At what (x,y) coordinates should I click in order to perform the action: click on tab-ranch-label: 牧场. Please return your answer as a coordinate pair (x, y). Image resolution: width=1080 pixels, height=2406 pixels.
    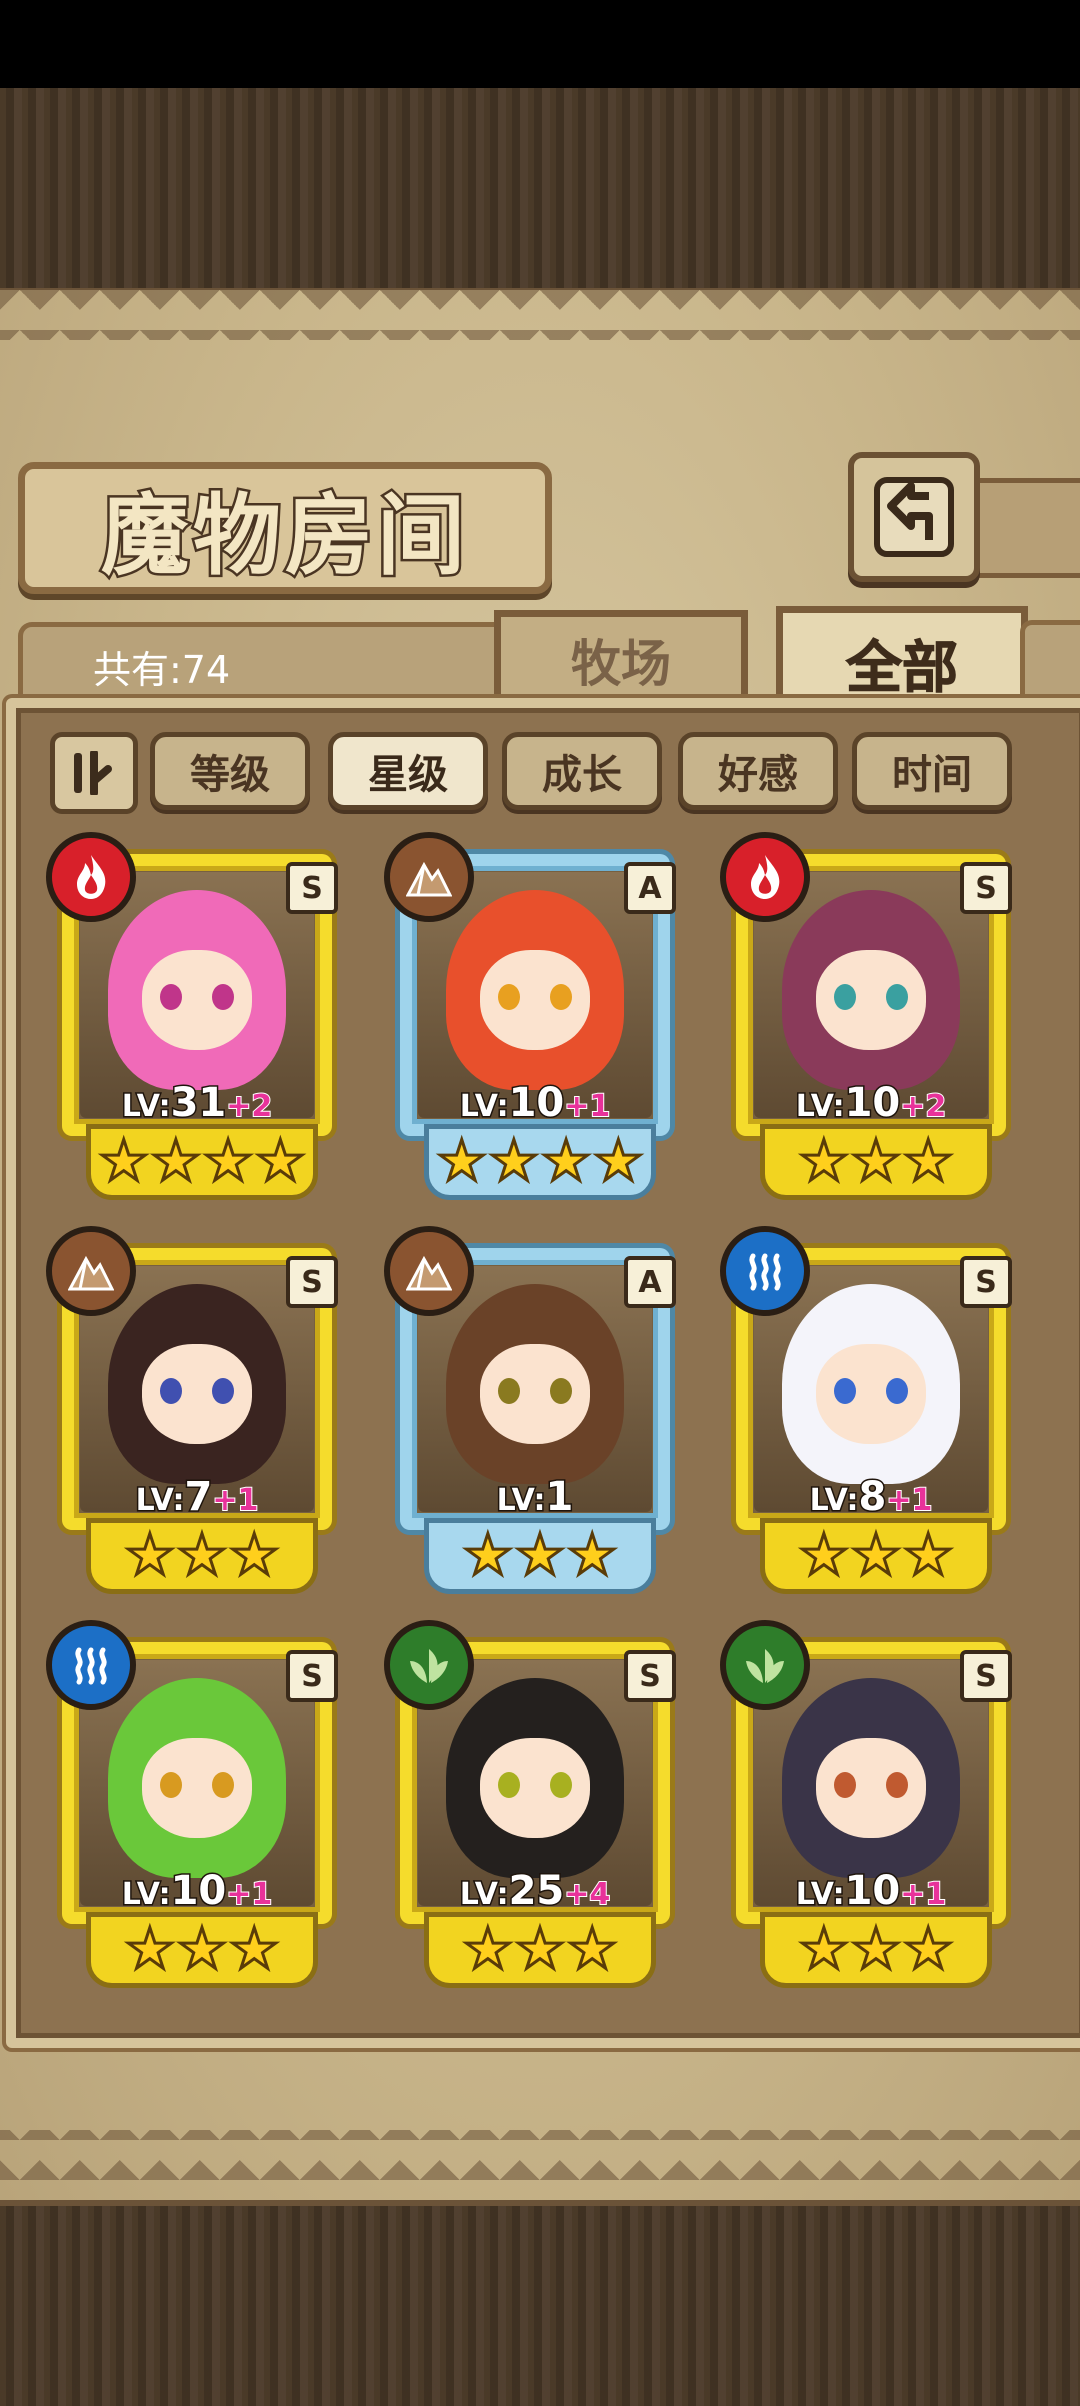
    Looking at the image, I should click on (621, 663).